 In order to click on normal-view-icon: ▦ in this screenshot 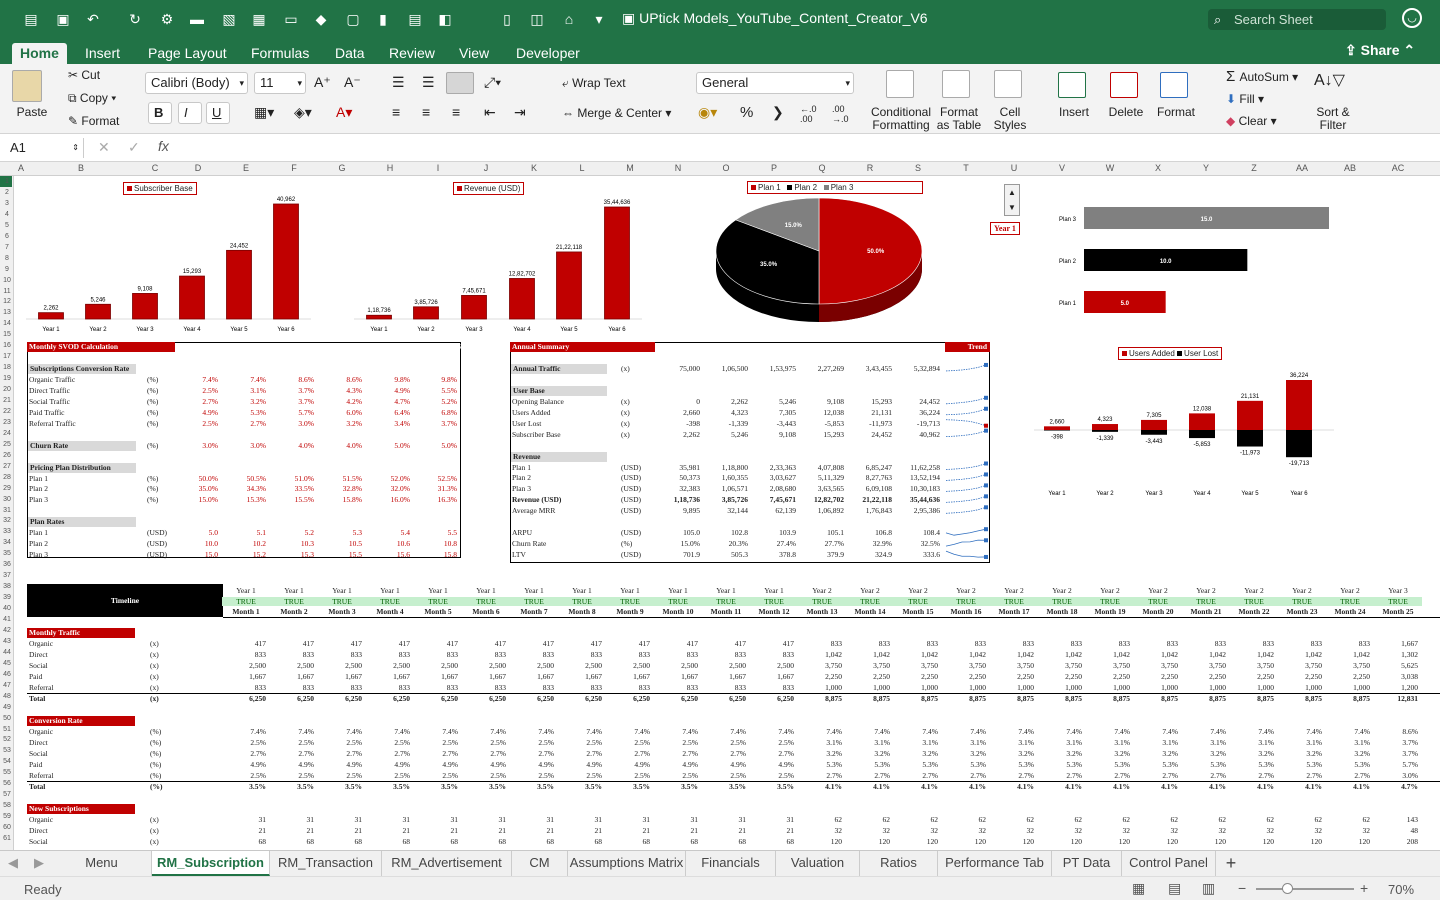, I will do `click(1138, 888)`.